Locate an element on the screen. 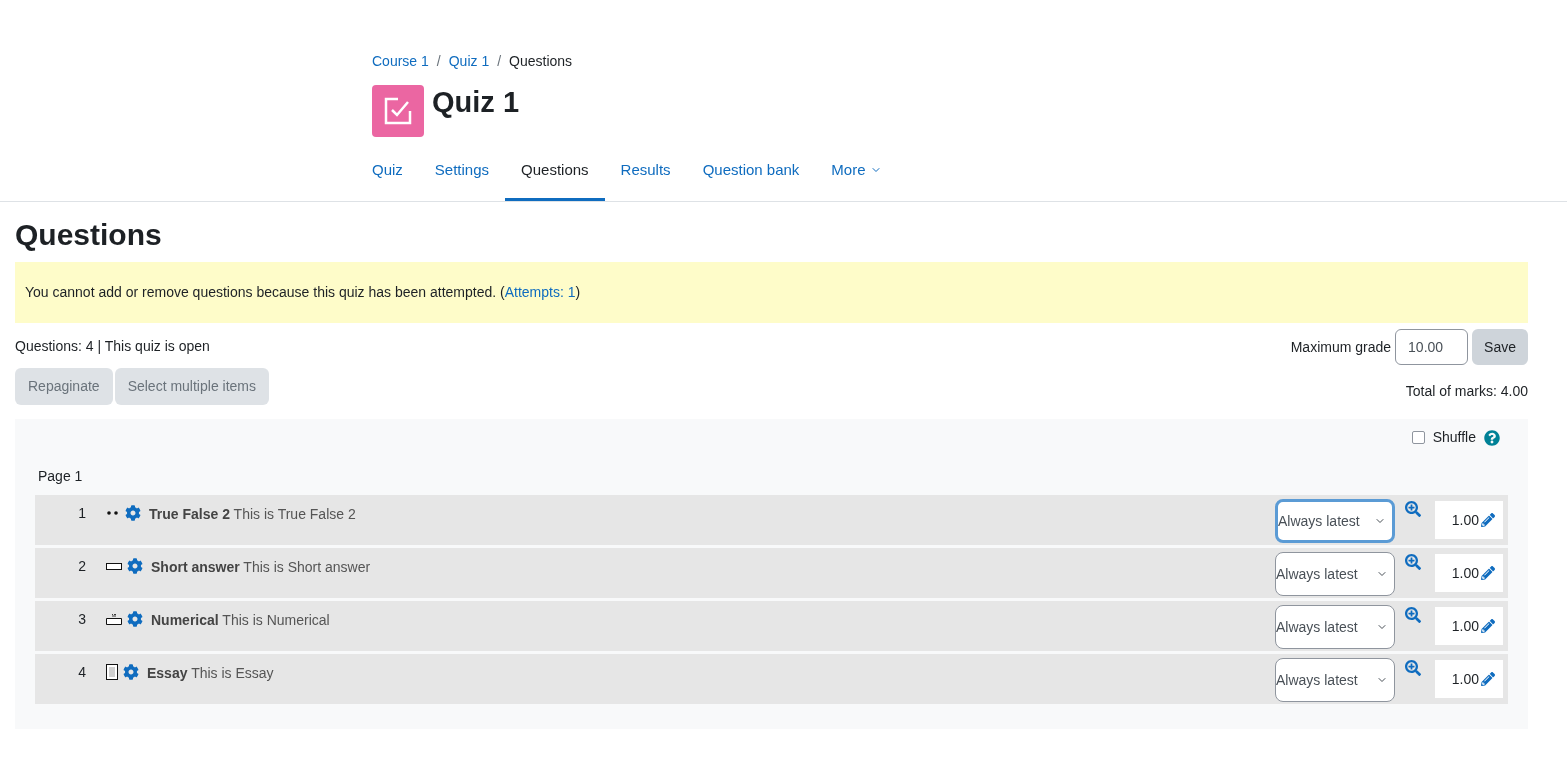 This screenshot has height=758, width=1567. total-marks-text: Total of marks: 4.00 is located at coordinates (1466, 391).